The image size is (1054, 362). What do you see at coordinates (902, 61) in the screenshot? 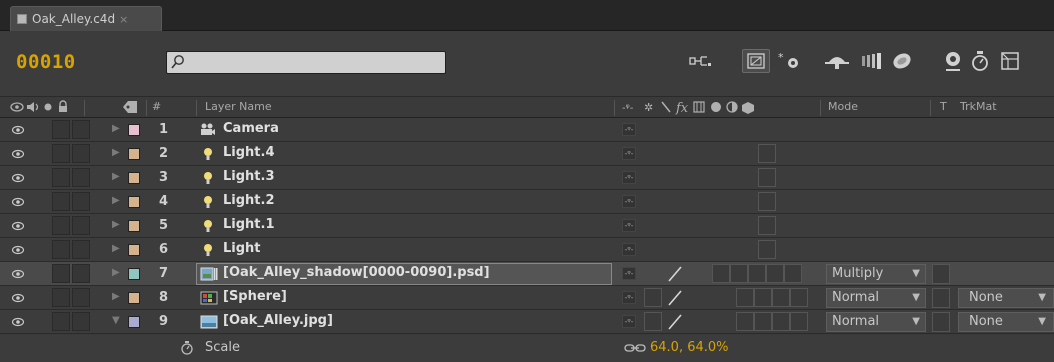
I see `brainstorm-icon` at bounding box center [902, 61].